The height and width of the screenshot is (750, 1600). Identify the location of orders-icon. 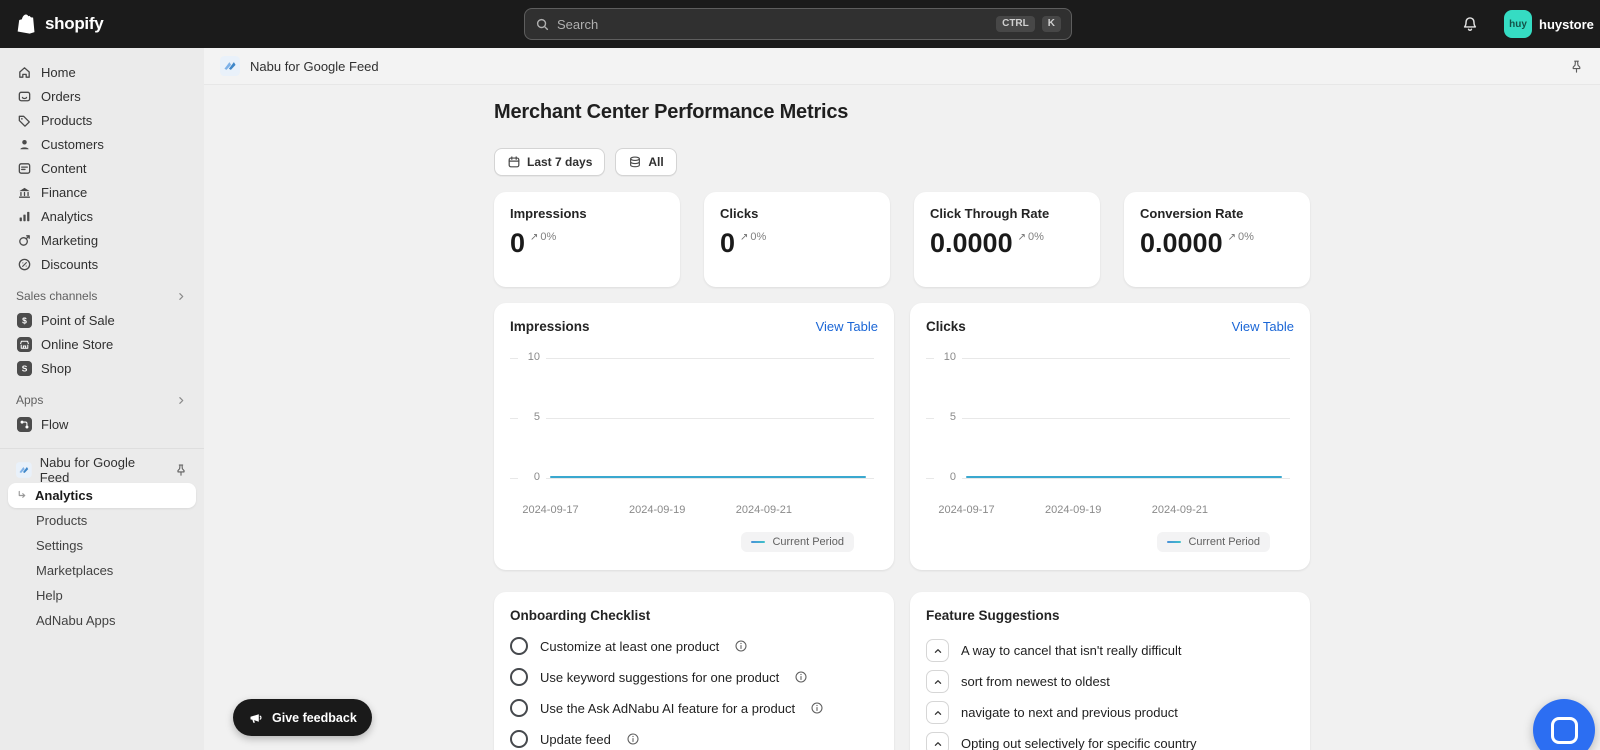
(24, 96).